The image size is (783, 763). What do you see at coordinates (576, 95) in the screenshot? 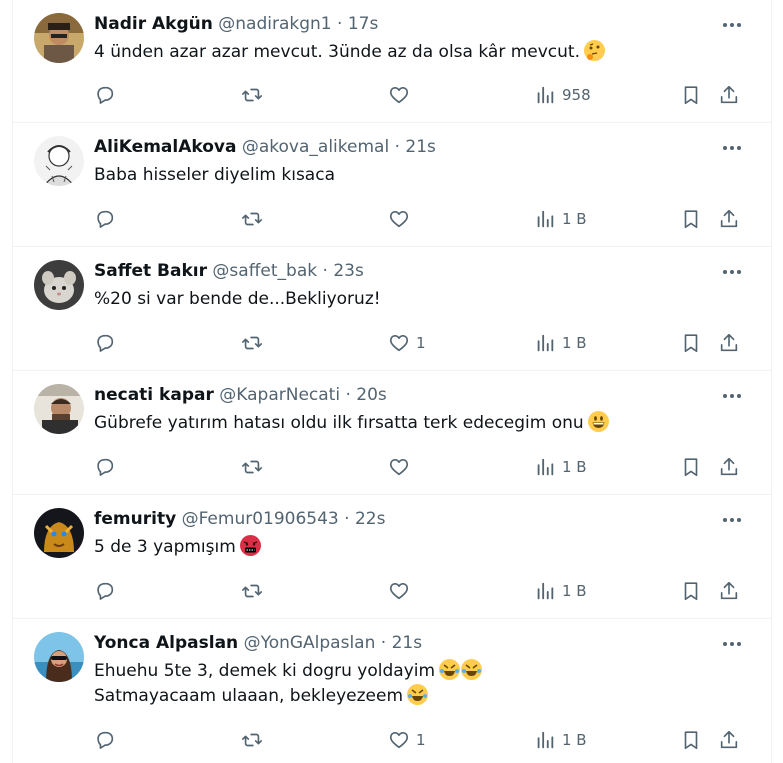
I see `view-count: 958` at bounding box center [576, 95].